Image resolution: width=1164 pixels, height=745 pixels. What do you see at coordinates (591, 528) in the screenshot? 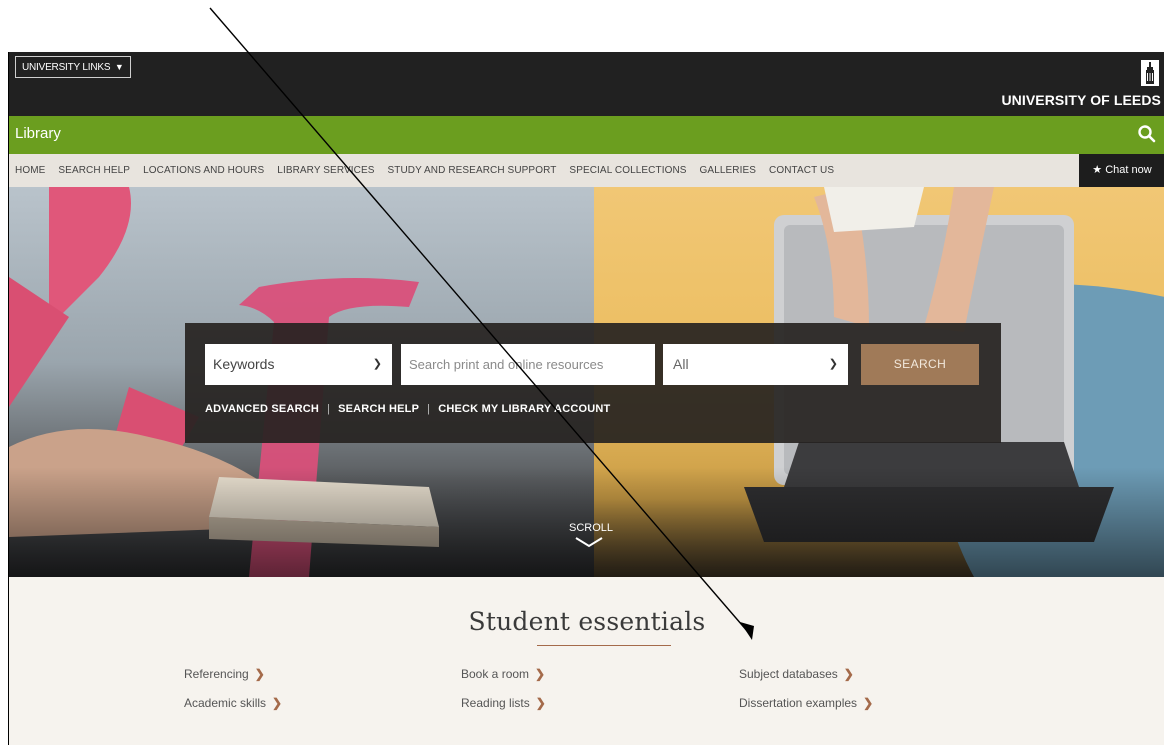
I see `scroll-label: SCROLL` at bounding box center [591, 528].